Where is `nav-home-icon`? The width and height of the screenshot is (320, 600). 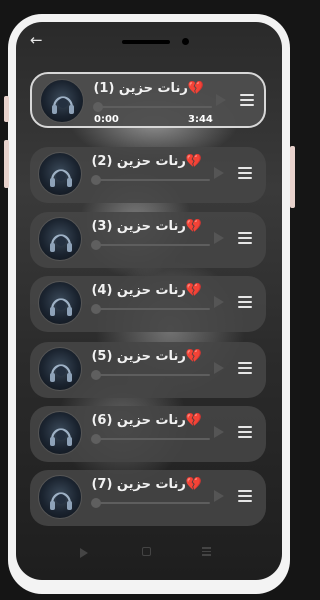 nav-home-icon is located at coordinates (146, 551).